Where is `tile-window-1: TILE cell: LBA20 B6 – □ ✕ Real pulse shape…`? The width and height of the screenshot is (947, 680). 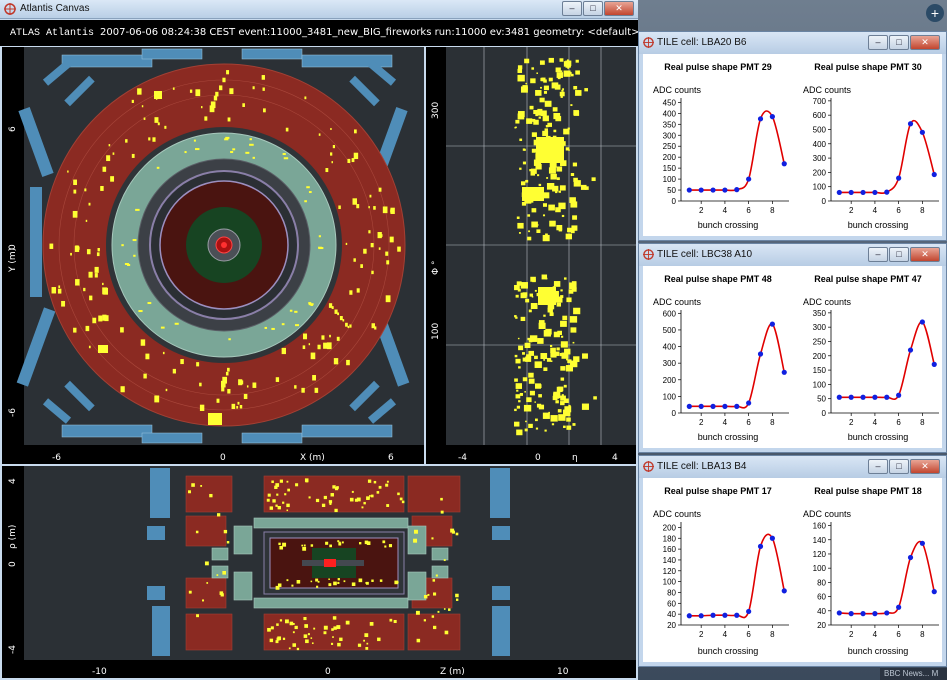
tile-window-1: TILE cell: LBA20 B6 – □ ✕ Real pulse shape… is located at coordinates (792, 136).